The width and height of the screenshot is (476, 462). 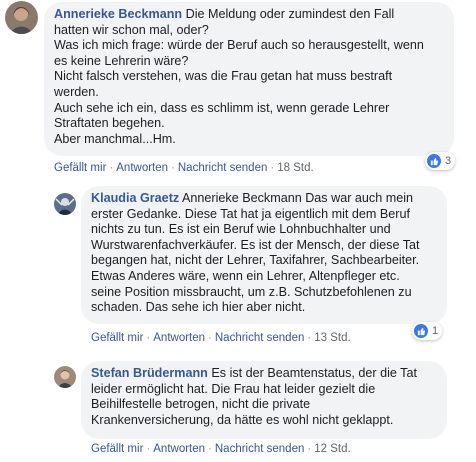 I want to click on comment-text-line: Annerieke Beckmann Das war auch mein, so click(x=297, y=198).